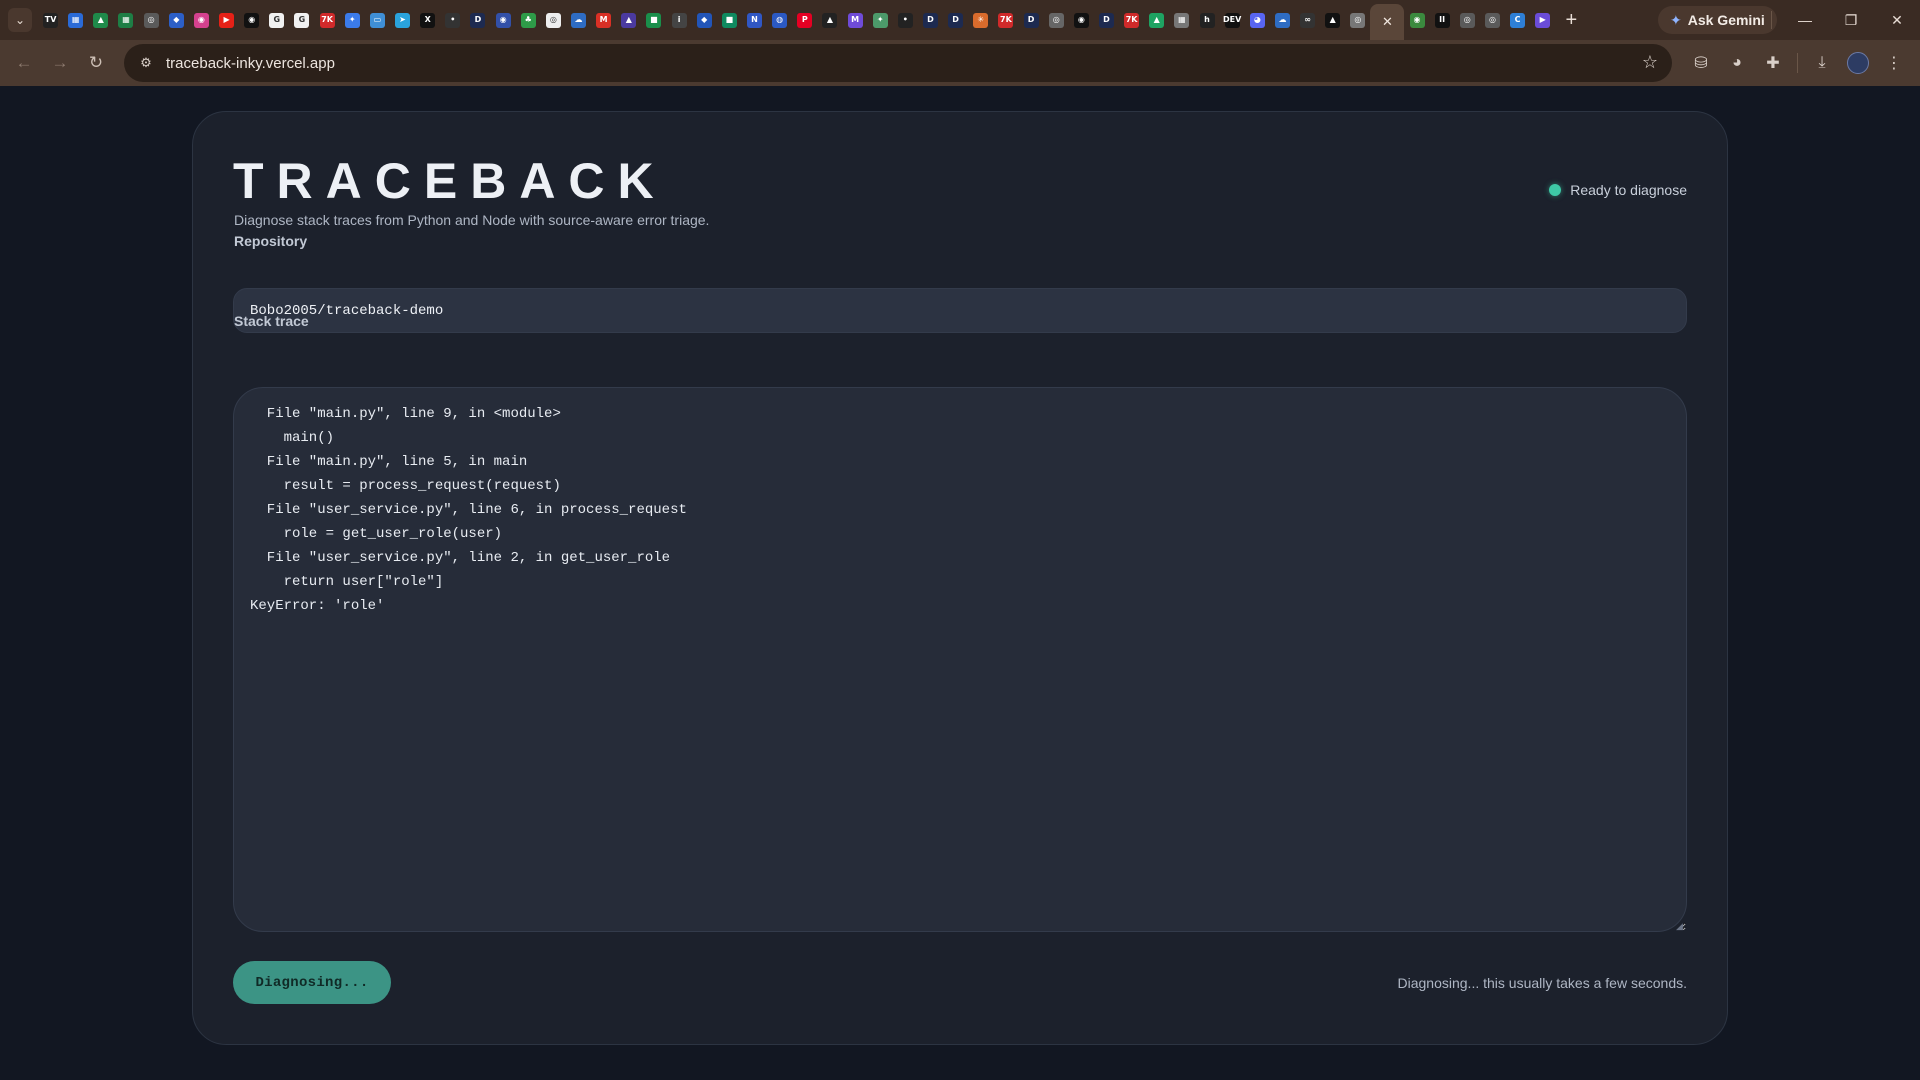 This screenshot has width=1920, height=1080. Describe the element at coordinates (250, 63) in the screenshot. I see `address-bar-url: traceback-inky.vercel.app` at that location.